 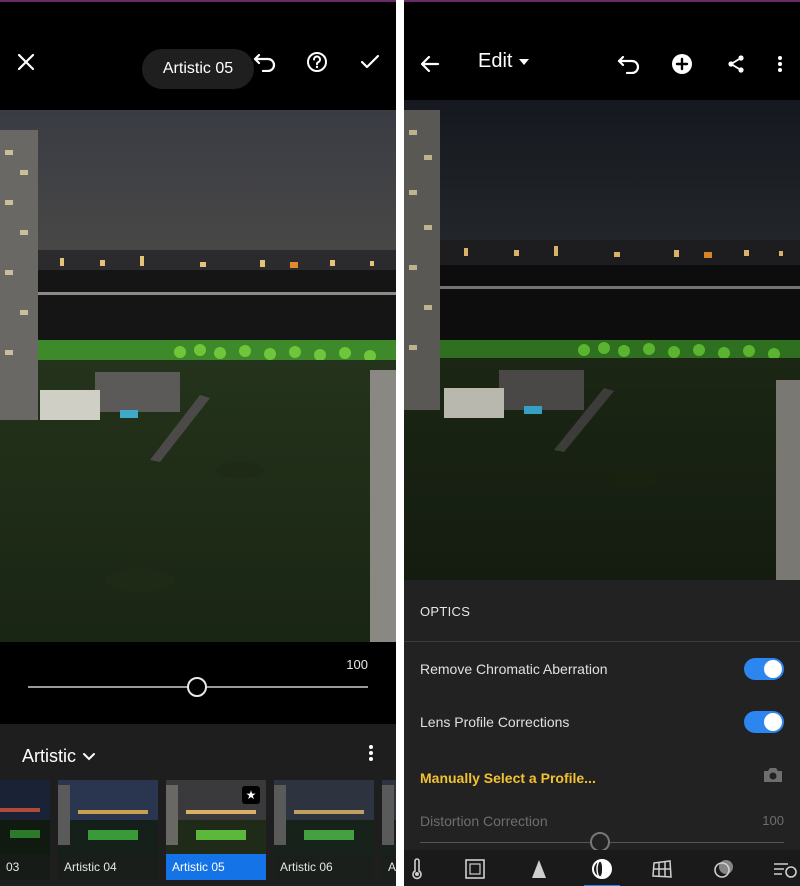 I want to click on remove-ca-toggle, so click(x=764, y=669).